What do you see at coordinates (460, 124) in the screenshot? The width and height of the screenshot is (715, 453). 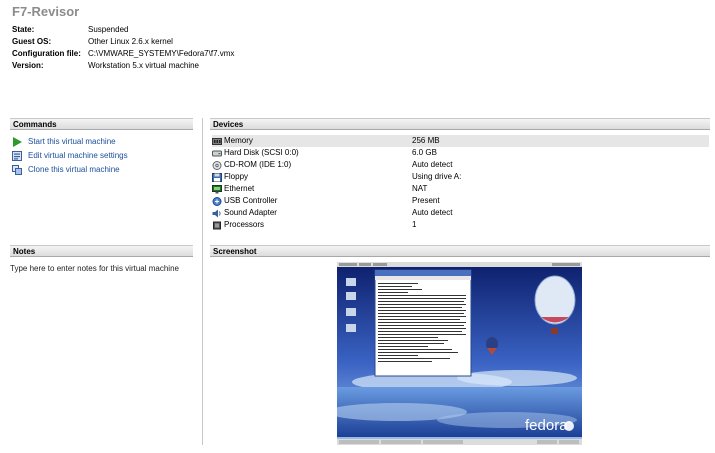 I see `devices-header: Devices` at bounding box center [460, 124].